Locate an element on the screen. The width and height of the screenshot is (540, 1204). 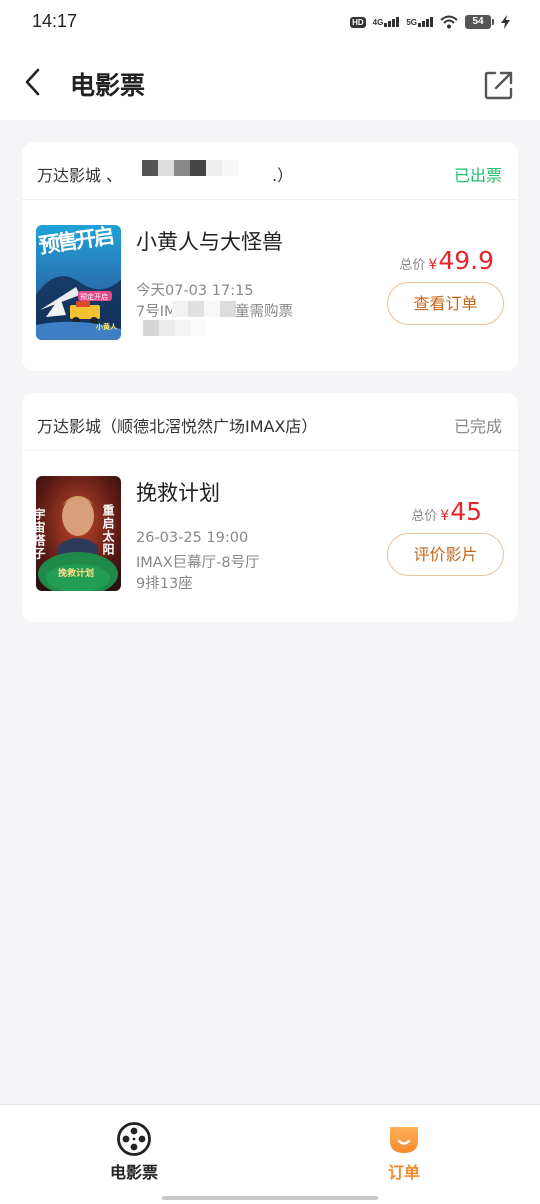
back-button is located at coordinates (38, 82).